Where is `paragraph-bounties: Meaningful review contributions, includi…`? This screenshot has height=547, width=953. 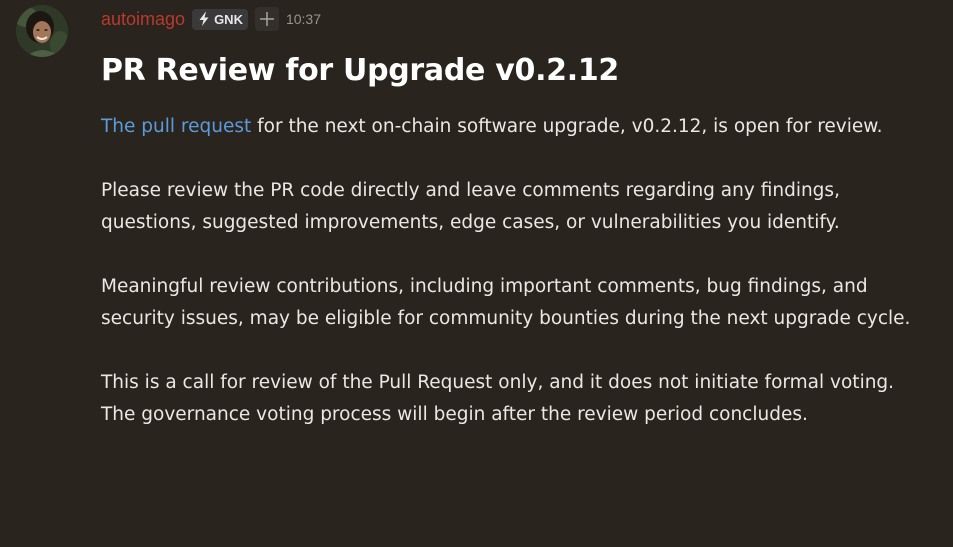 paragraph-bounties: Meaningful review contributions, includi… is located at coordinates (506, 302).